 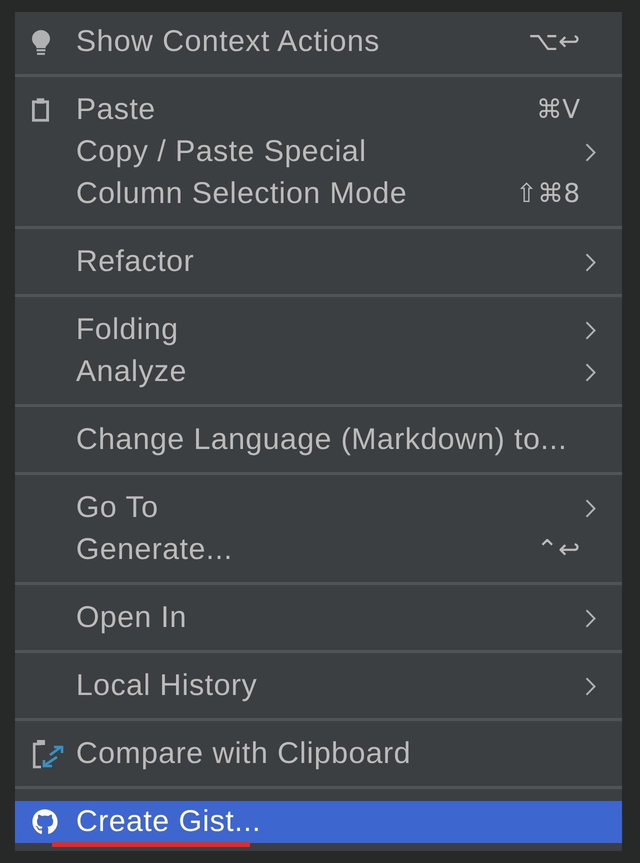 What do you see at coordinates (318, 110) in the screenshot?
I see `menu-item: Paste ⌘V` at bounding box center [318, 110].